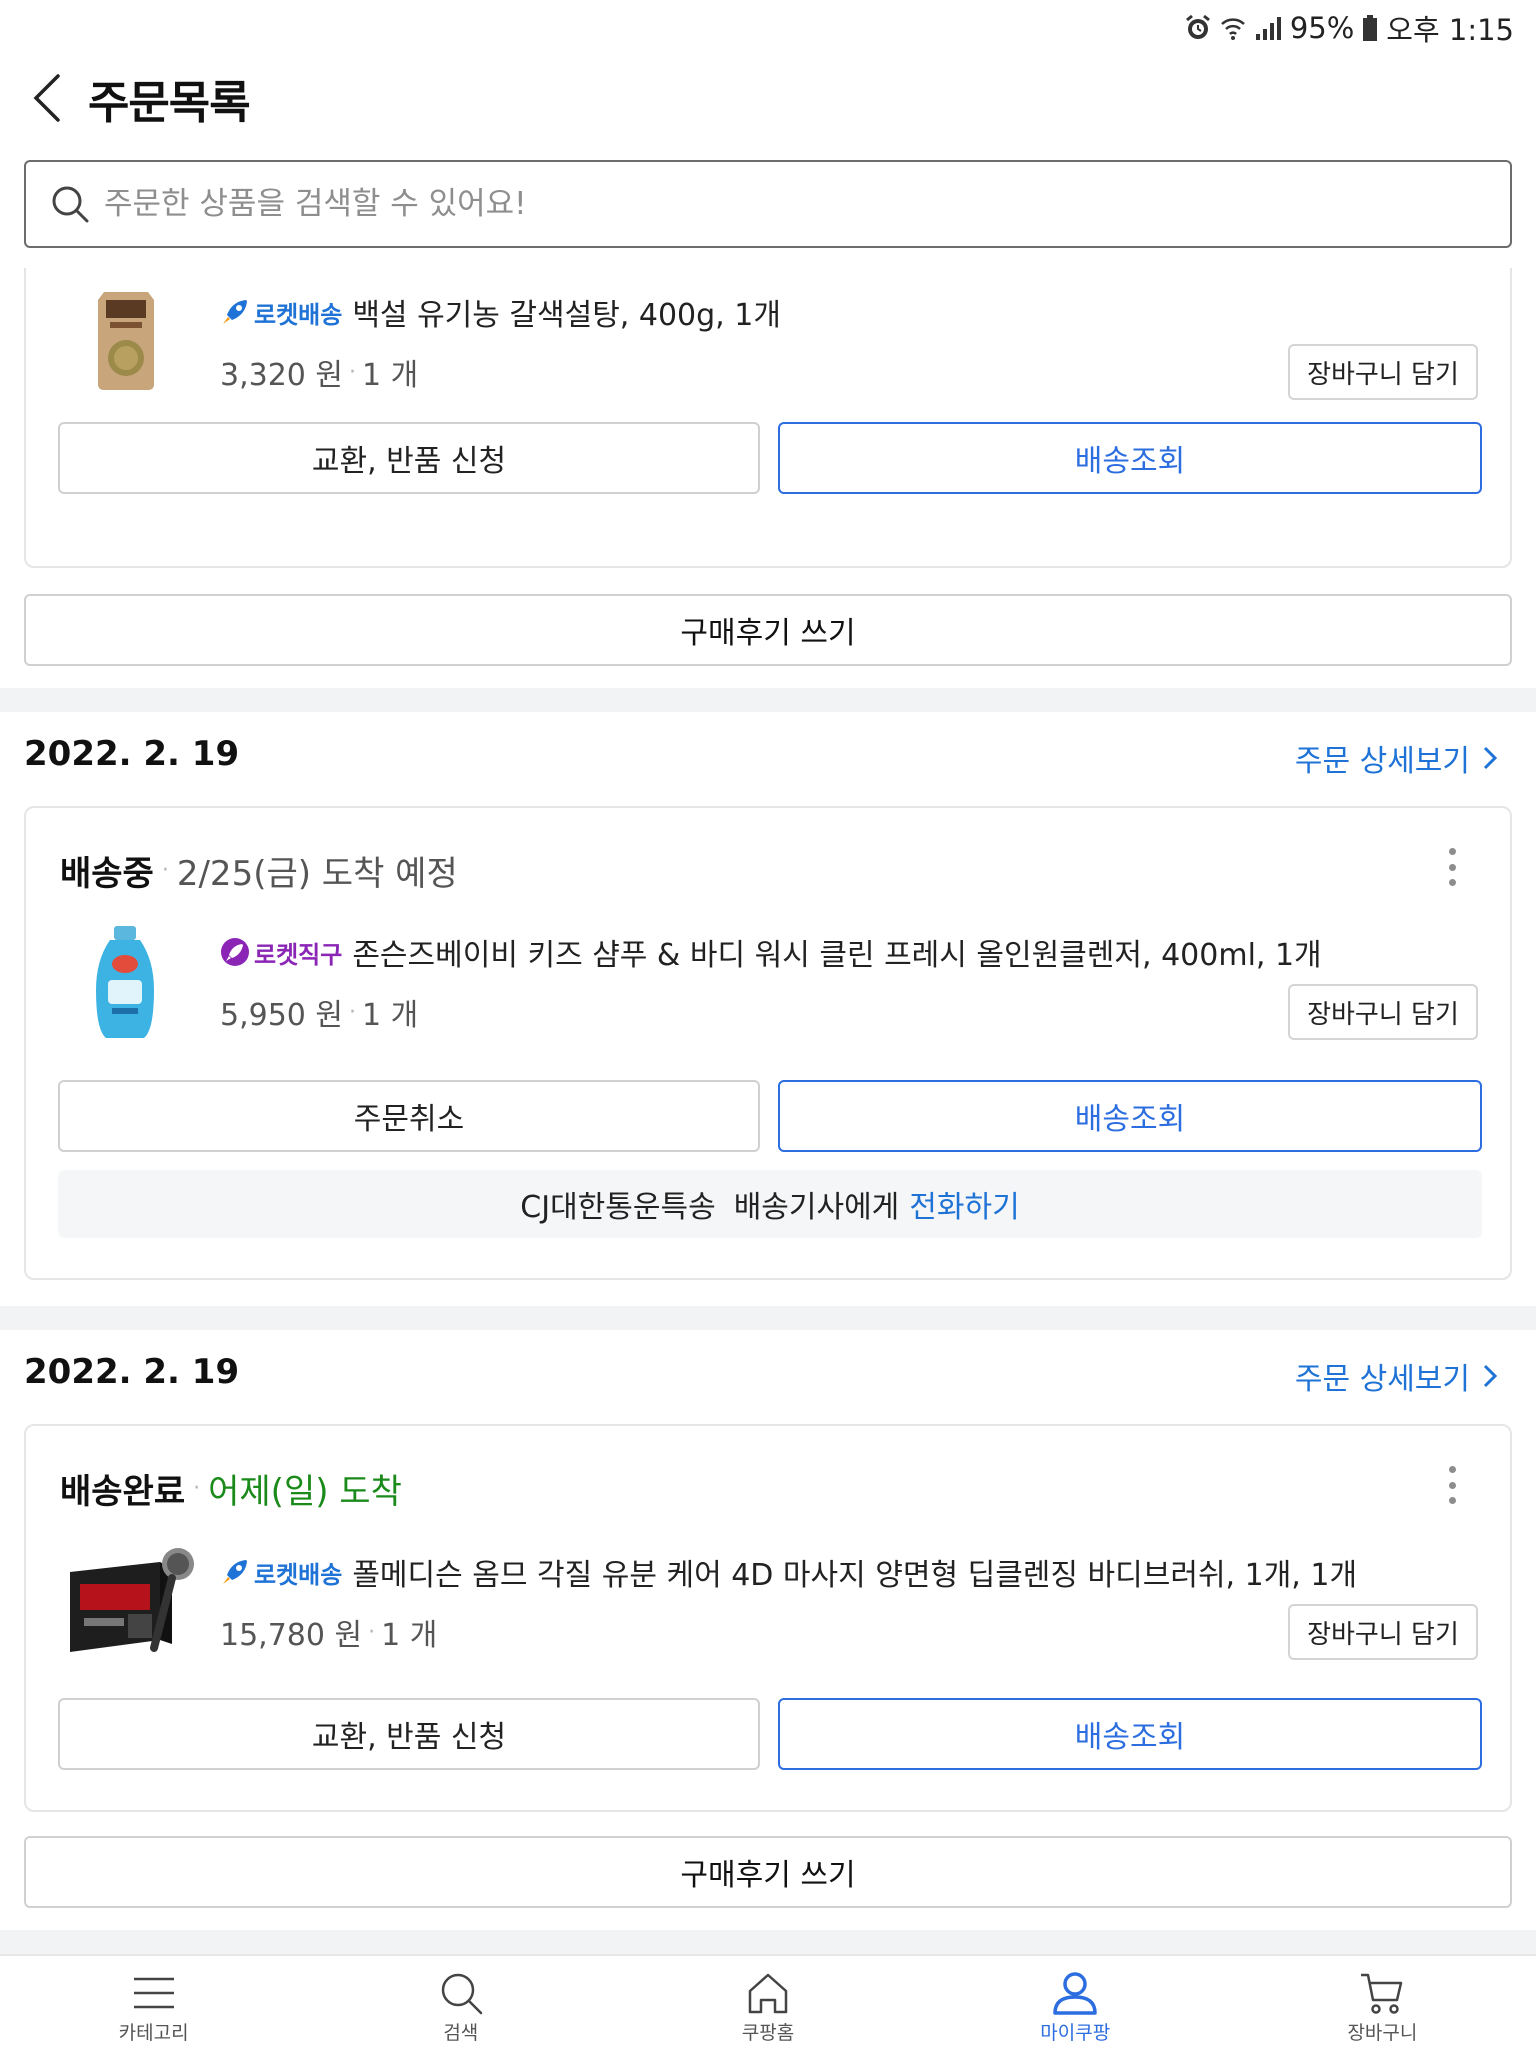  What do you see at coordinates (1450, 30) in the screenshot?
I see `clock: 오후 1:15` at bounding box center [1450, 30].